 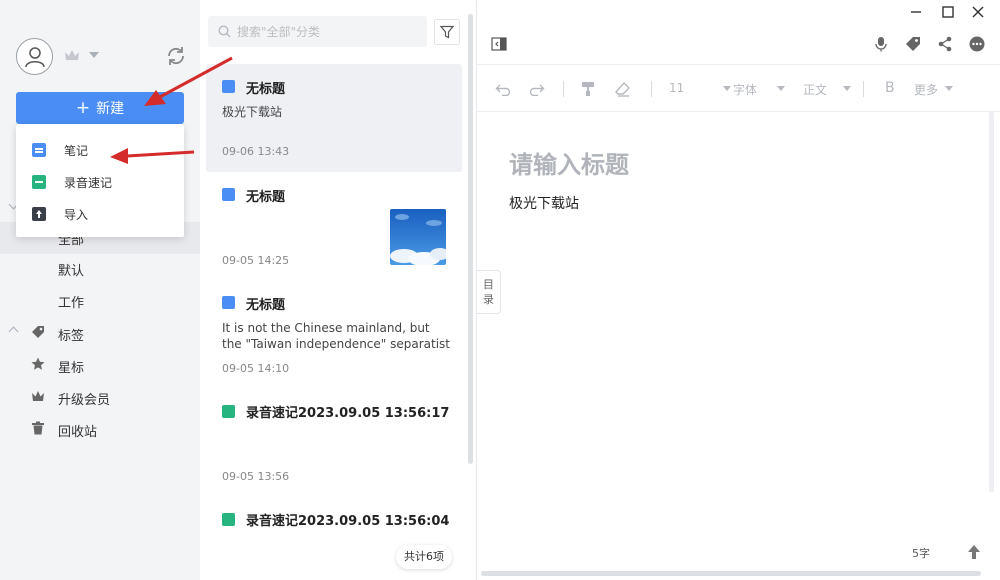 What do you see at coordinates (83, 107) in the screenshot?
I see `plus-icon: +` at bounding box center [83, 107].